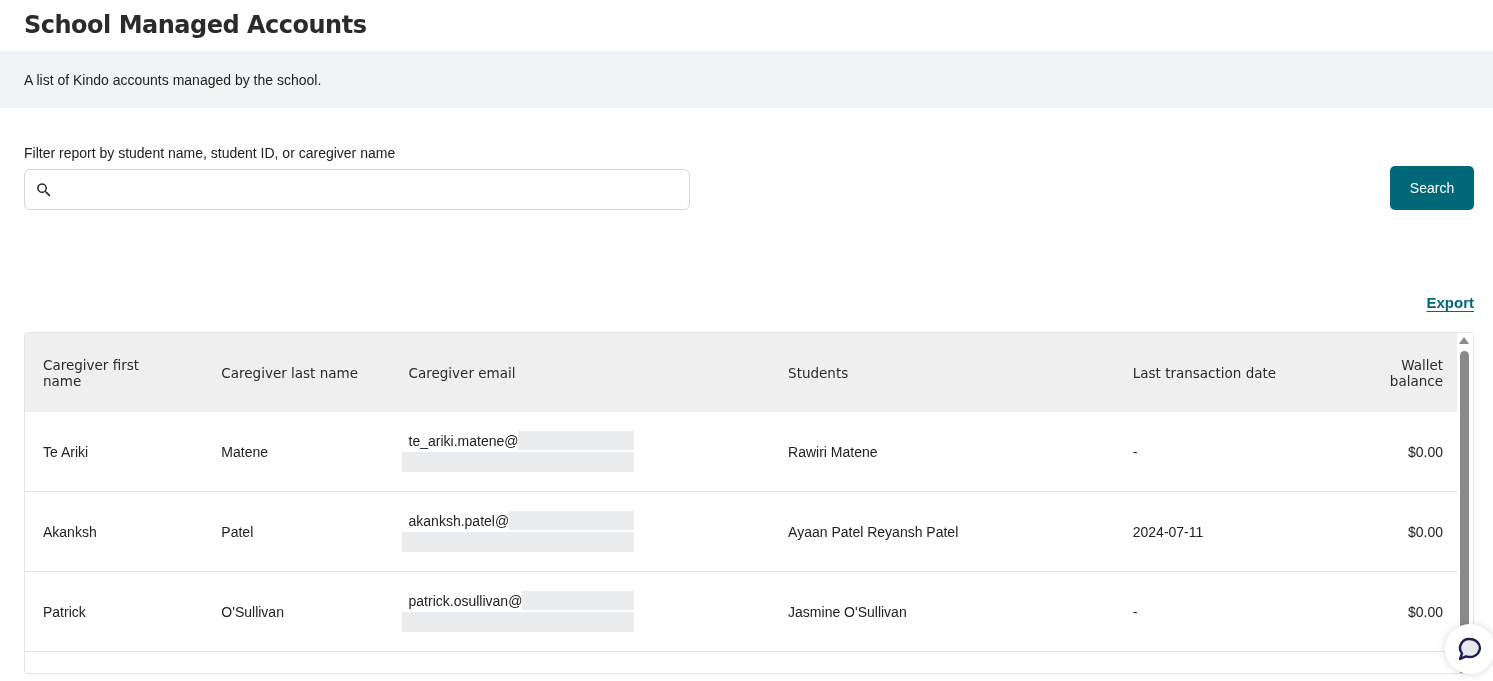  Describe the element at coordinates (818, 372) in the screenshot. I see `column-header: Students` at that location.